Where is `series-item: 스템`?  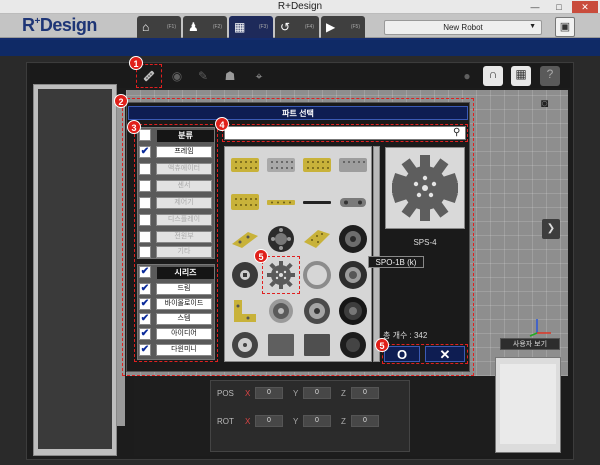
series-item: 스템 is located at coordinates (184, 319).